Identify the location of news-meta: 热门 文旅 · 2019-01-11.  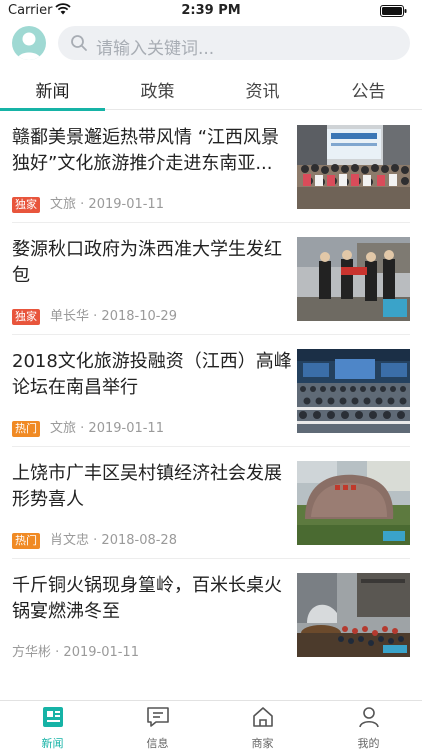
(88, 429).